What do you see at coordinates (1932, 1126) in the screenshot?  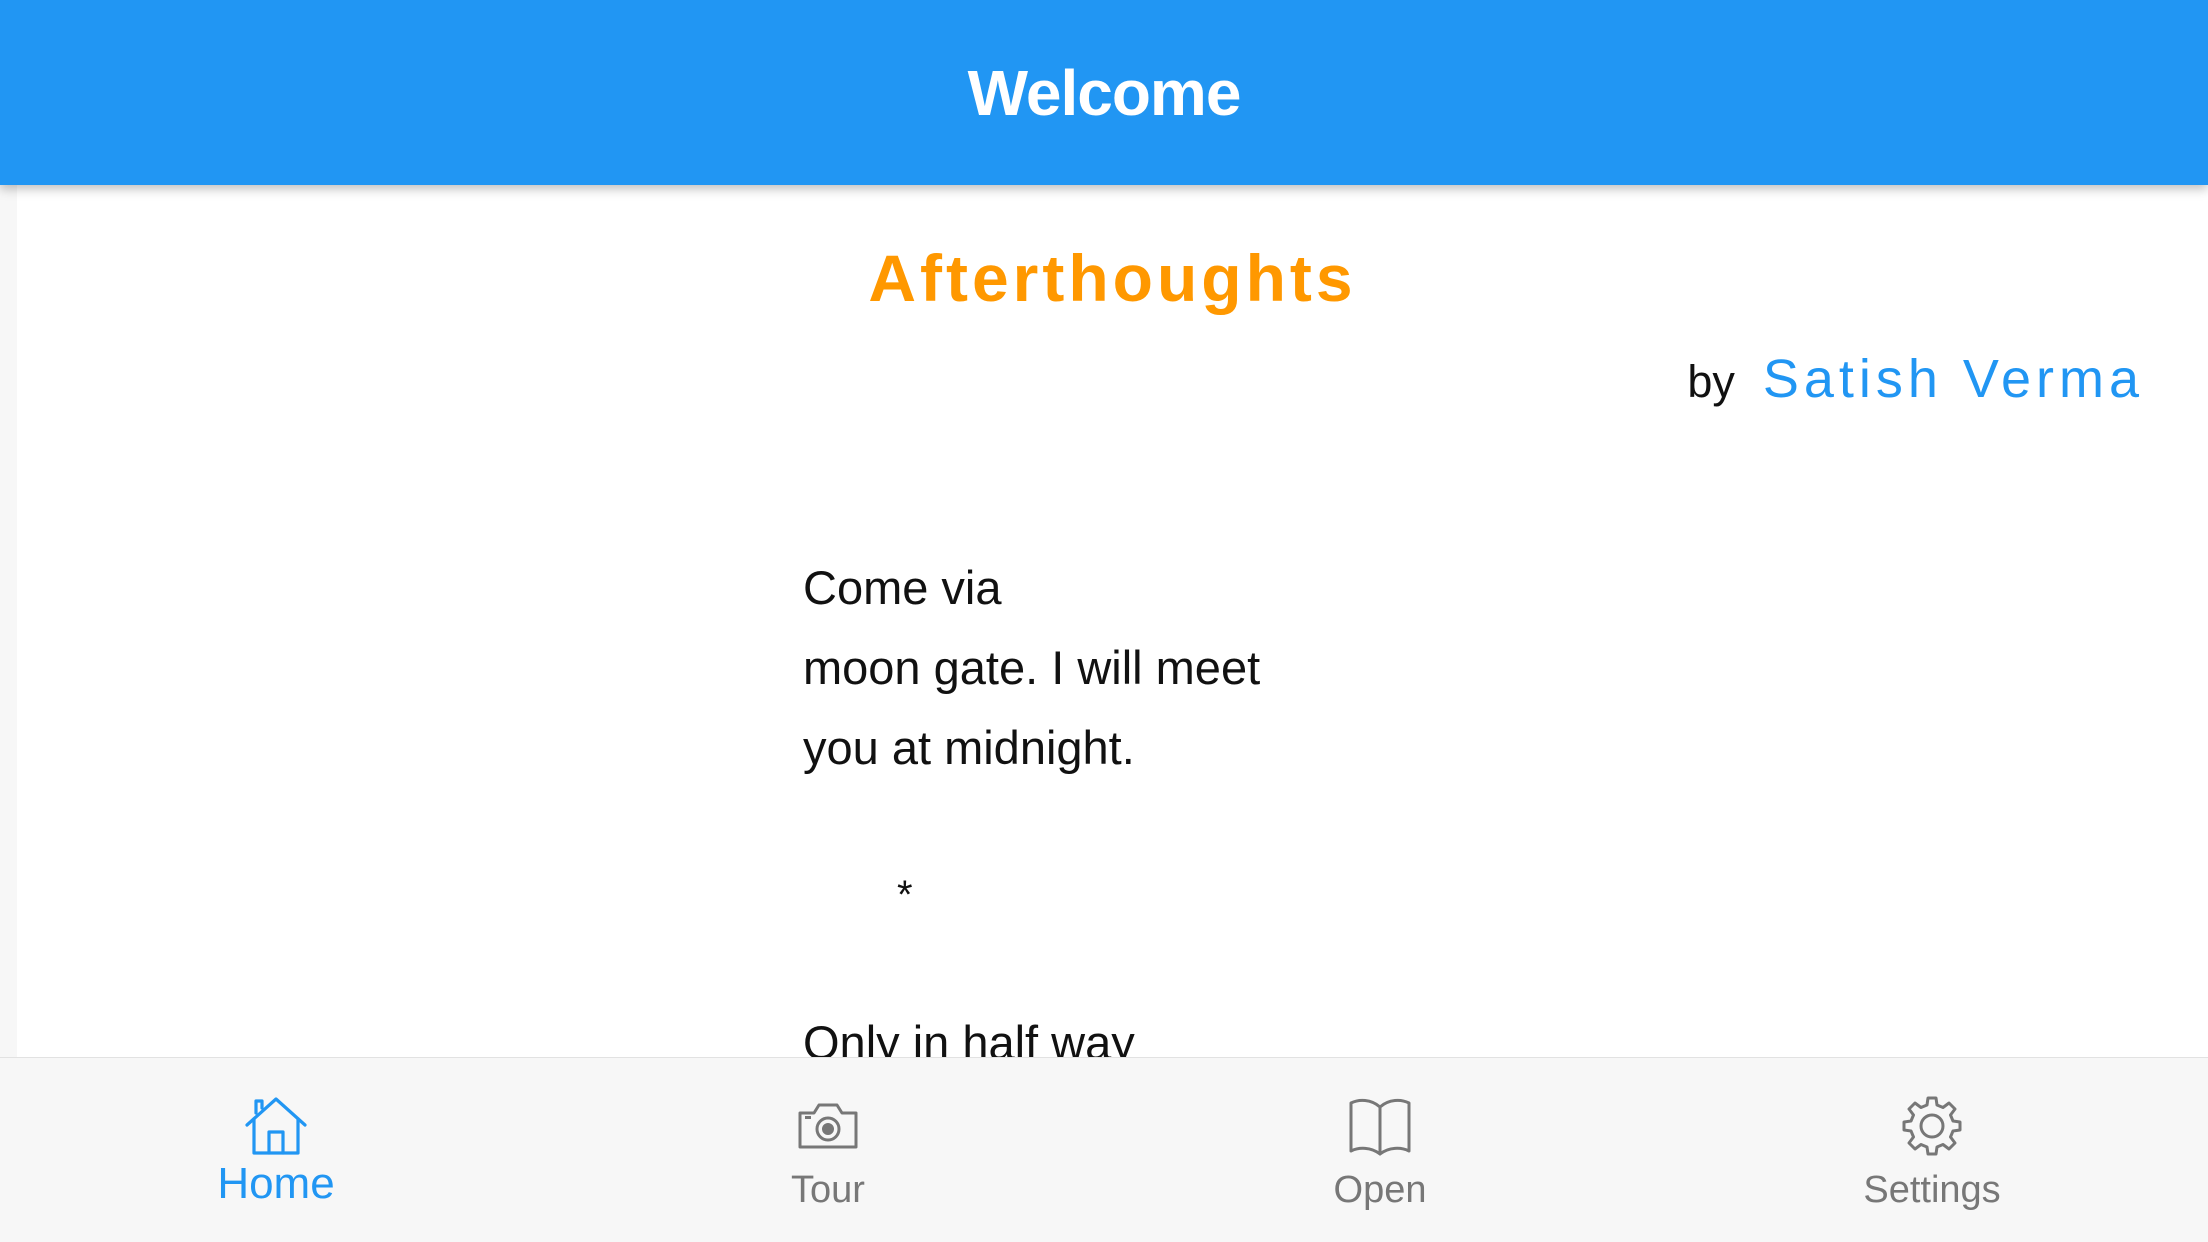 I see `gear-icon` at bounding box center [1932, 1126].